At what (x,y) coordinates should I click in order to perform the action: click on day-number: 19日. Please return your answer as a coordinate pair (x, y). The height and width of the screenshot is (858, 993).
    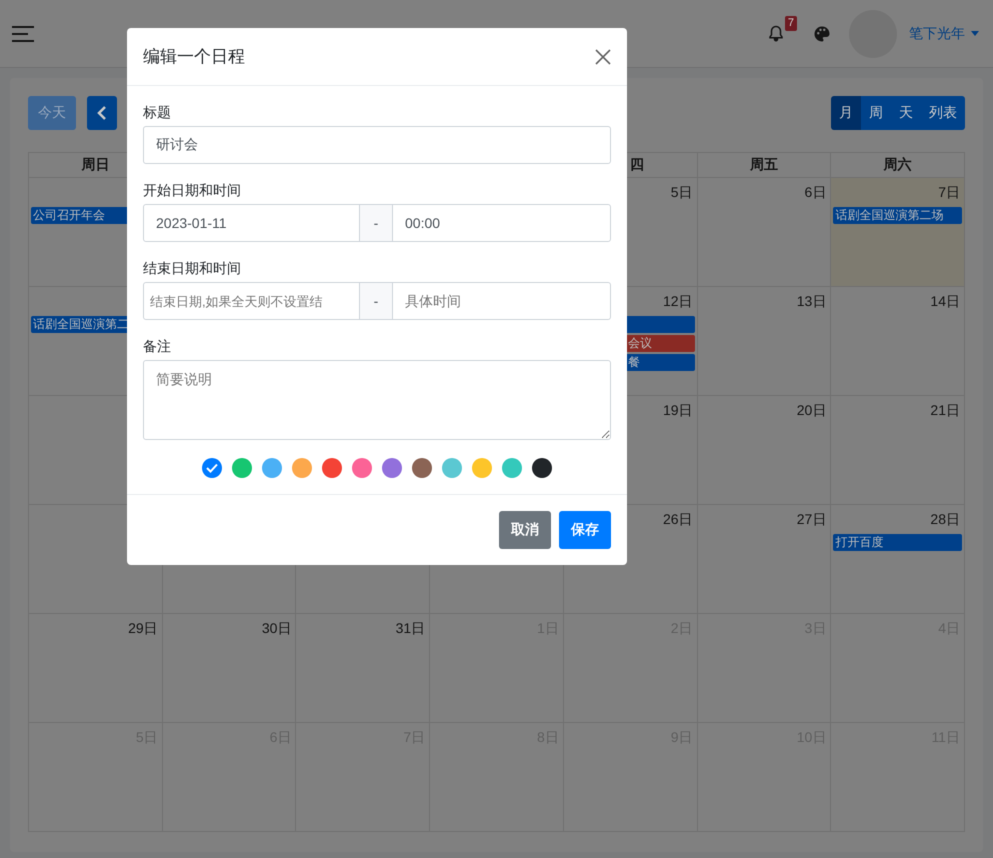
    Looking at the image, I should click on (678, 410).